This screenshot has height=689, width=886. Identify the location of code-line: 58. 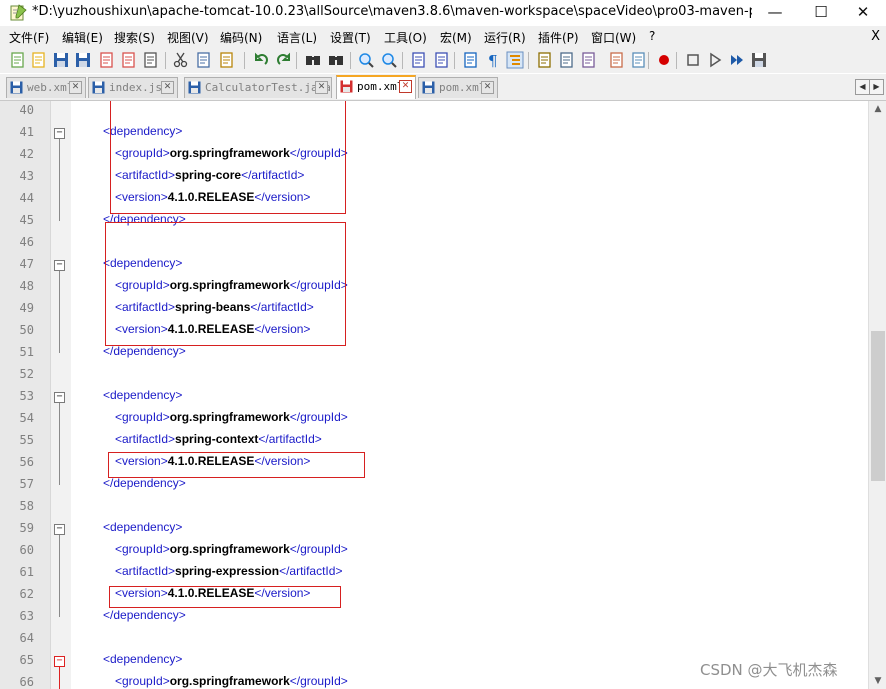
(434, 508).